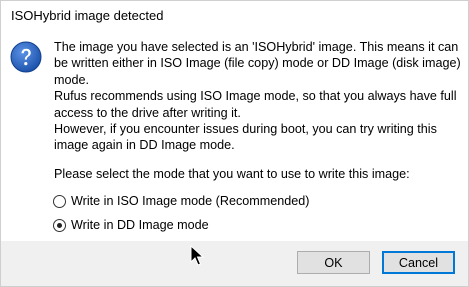  What do you see at coordinates (140, 225) in the screenshot?
I see `radio-dd-mode-label: Write in DD Image mode` at bounding box center [140, 225].